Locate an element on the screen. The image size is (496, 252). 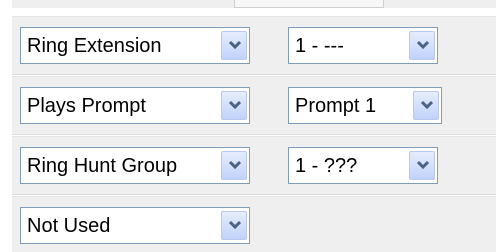
action-target-select: Prompt 1 is located at coordinates (365, 105).